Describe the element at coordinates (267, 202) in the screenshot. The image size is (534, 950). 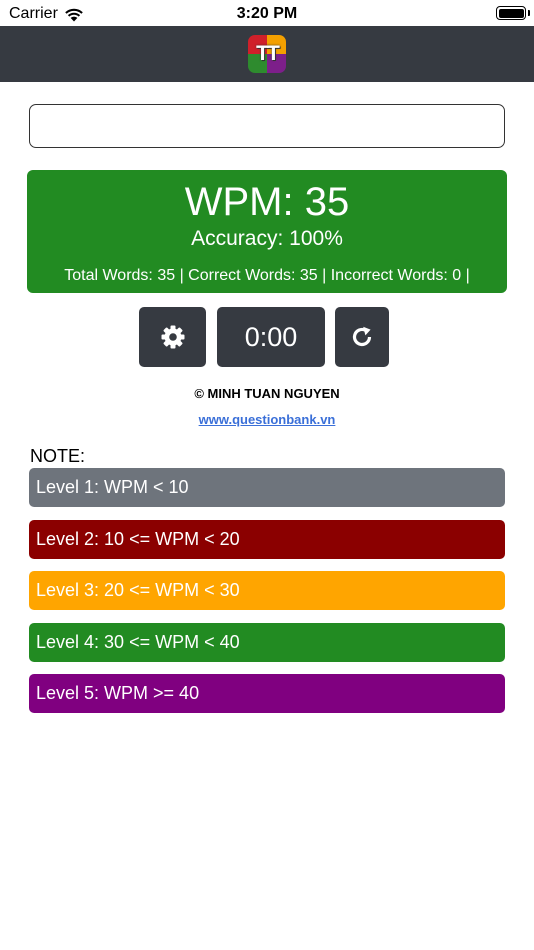
I see `wpm-value: WPM: 35` at that location.